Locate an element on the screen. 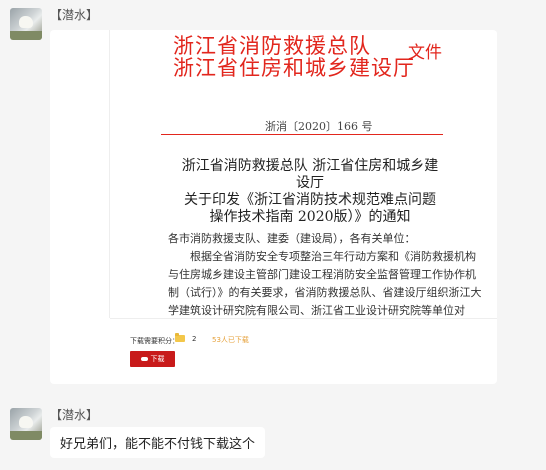  red-divider is located at coordinates (302, 134).